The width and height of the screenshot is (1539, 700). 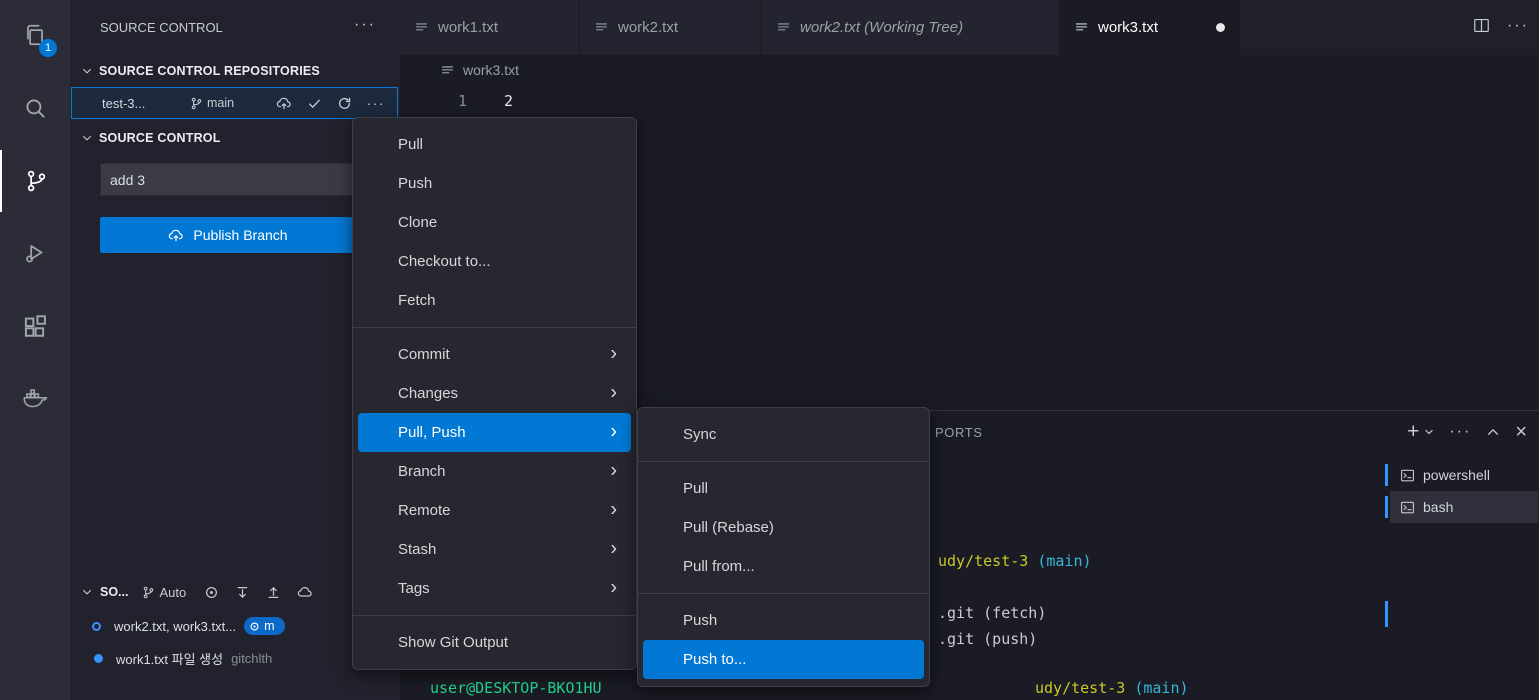 I want to click on menu-item-pull: Pull, so click(x=494, y=144).